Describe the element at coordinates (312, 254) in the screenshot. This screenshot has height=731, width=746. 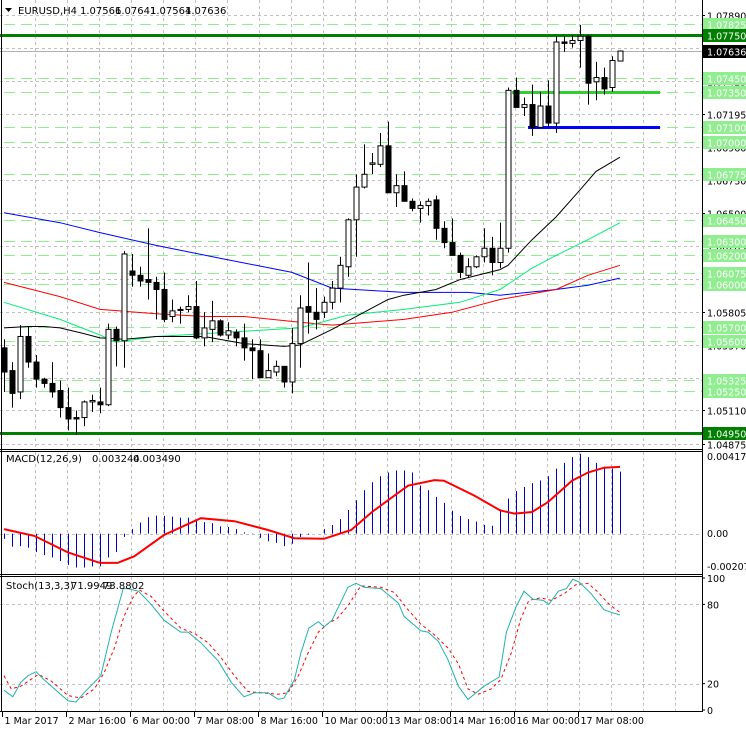
I see `ma-blue` at that location.